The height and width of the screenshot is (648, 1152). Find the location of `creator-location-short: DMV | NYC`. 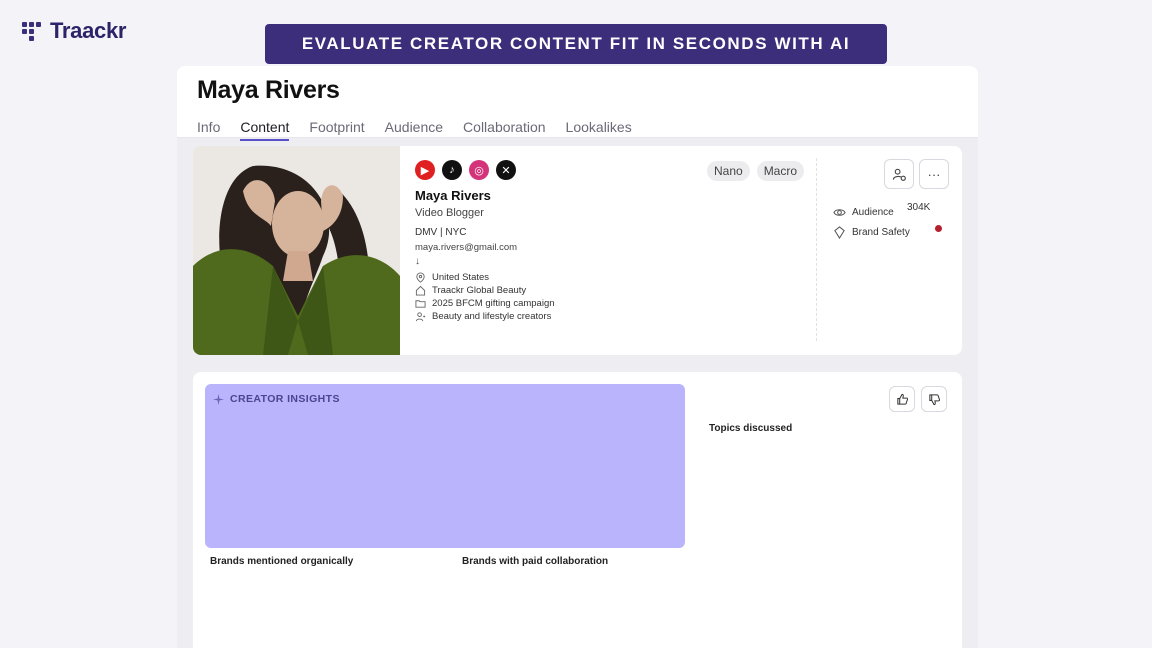

creator-location-short: DMV | NYC is located at coordinates (441, 232).